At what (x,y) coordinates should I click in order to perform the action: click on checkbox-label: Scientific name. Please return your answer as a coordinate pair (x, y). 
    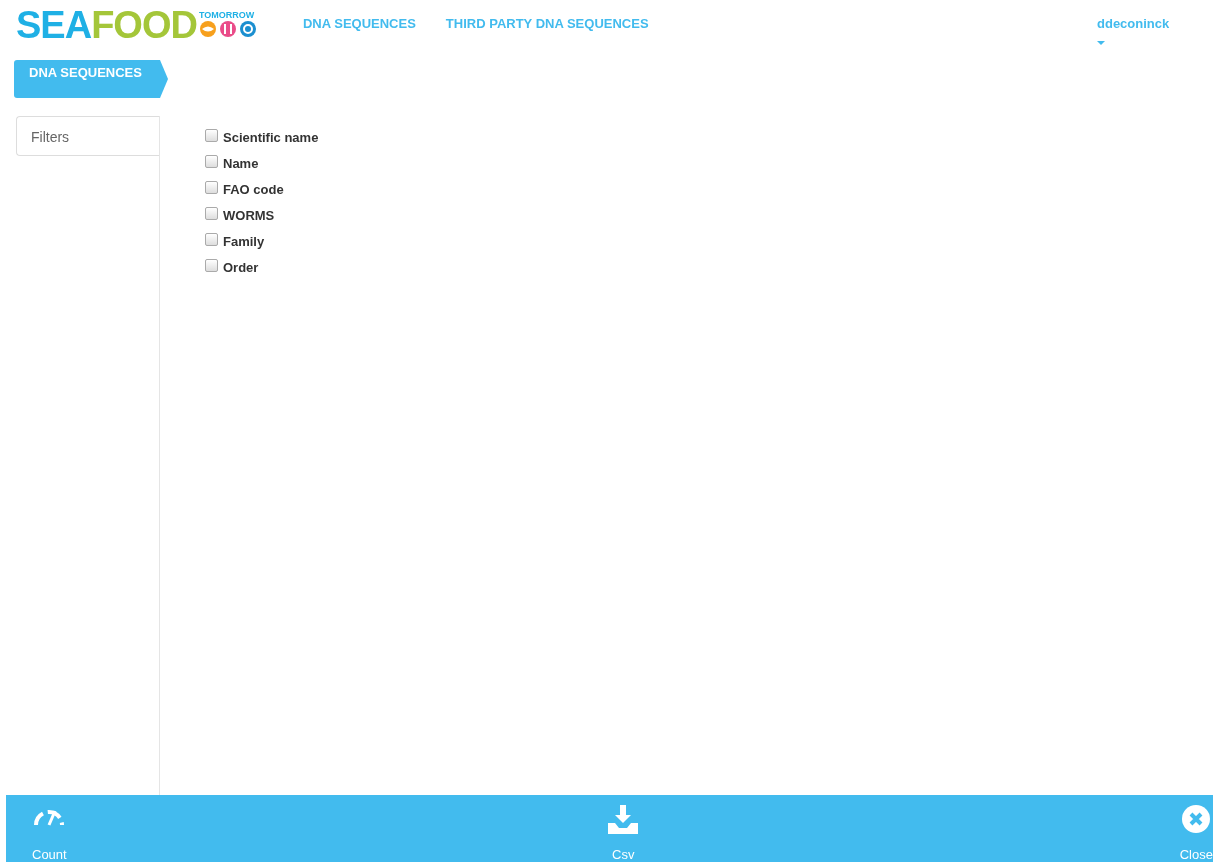
    Looking at the image, I should click on (271, 137).